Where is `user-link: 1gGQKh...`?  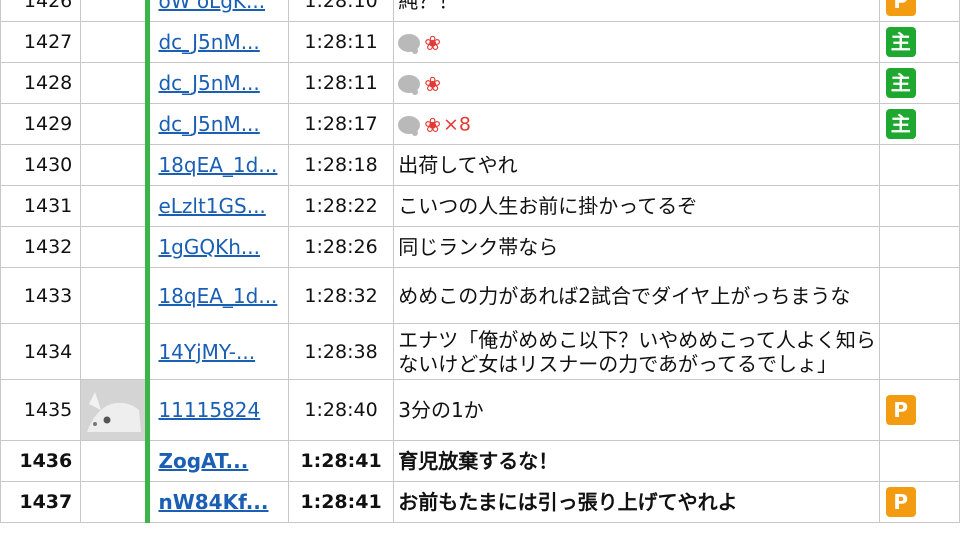
user-link: 1gGQKh... is located at coordinates (209, 247).